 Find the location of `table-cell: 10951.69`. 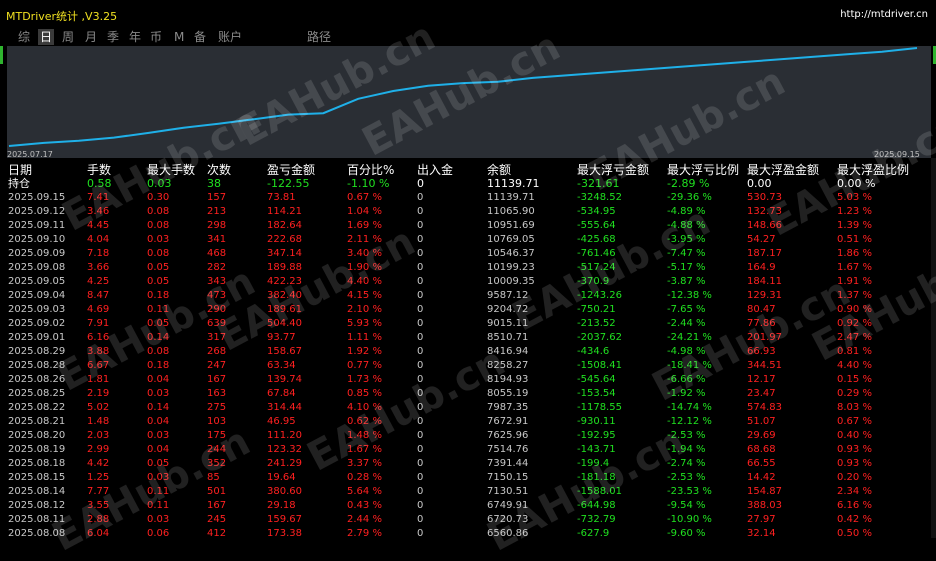

table-cell: 10951.69 is located at coordinates (511, 225).